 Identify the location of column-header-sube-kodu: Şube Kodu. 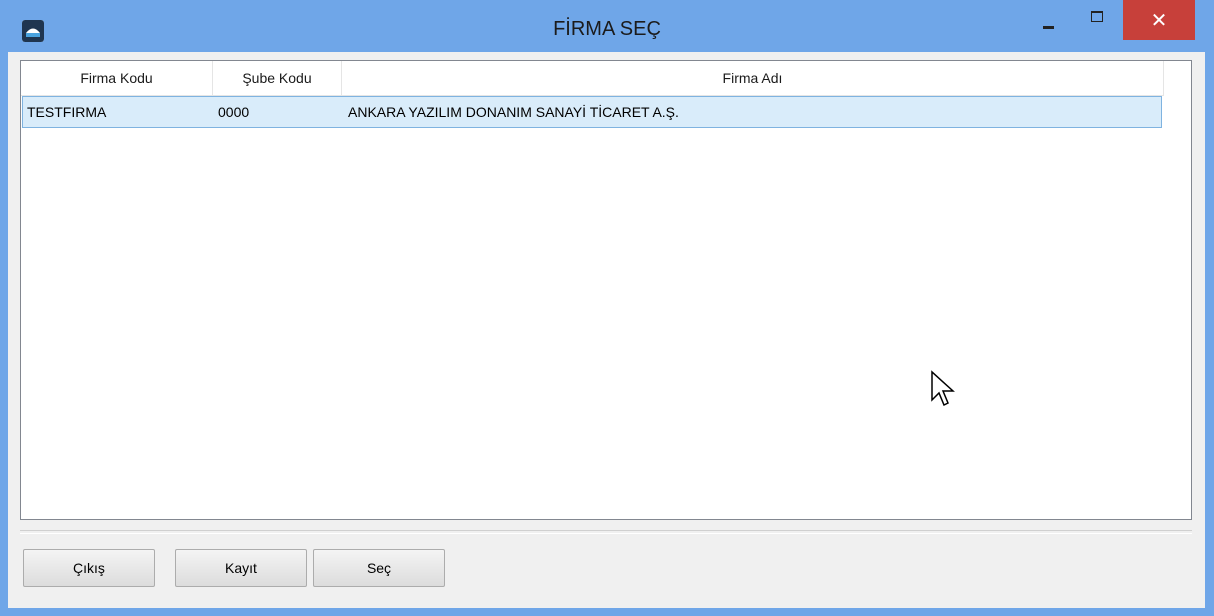
(277, 78).